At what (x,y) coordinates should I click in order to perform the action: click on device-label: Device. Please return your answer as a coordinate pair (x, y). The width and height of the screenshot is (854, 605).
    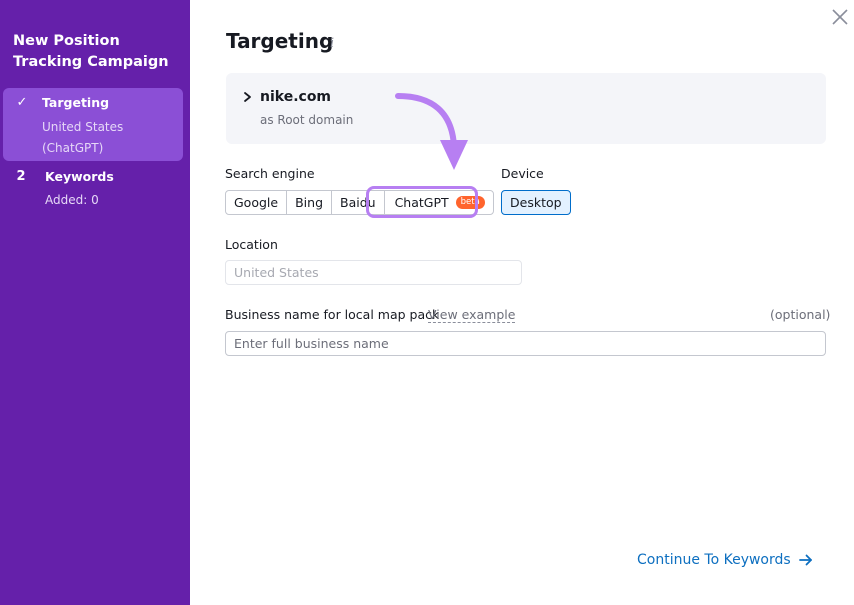
    Looking at the image, I should click on (522, 173).